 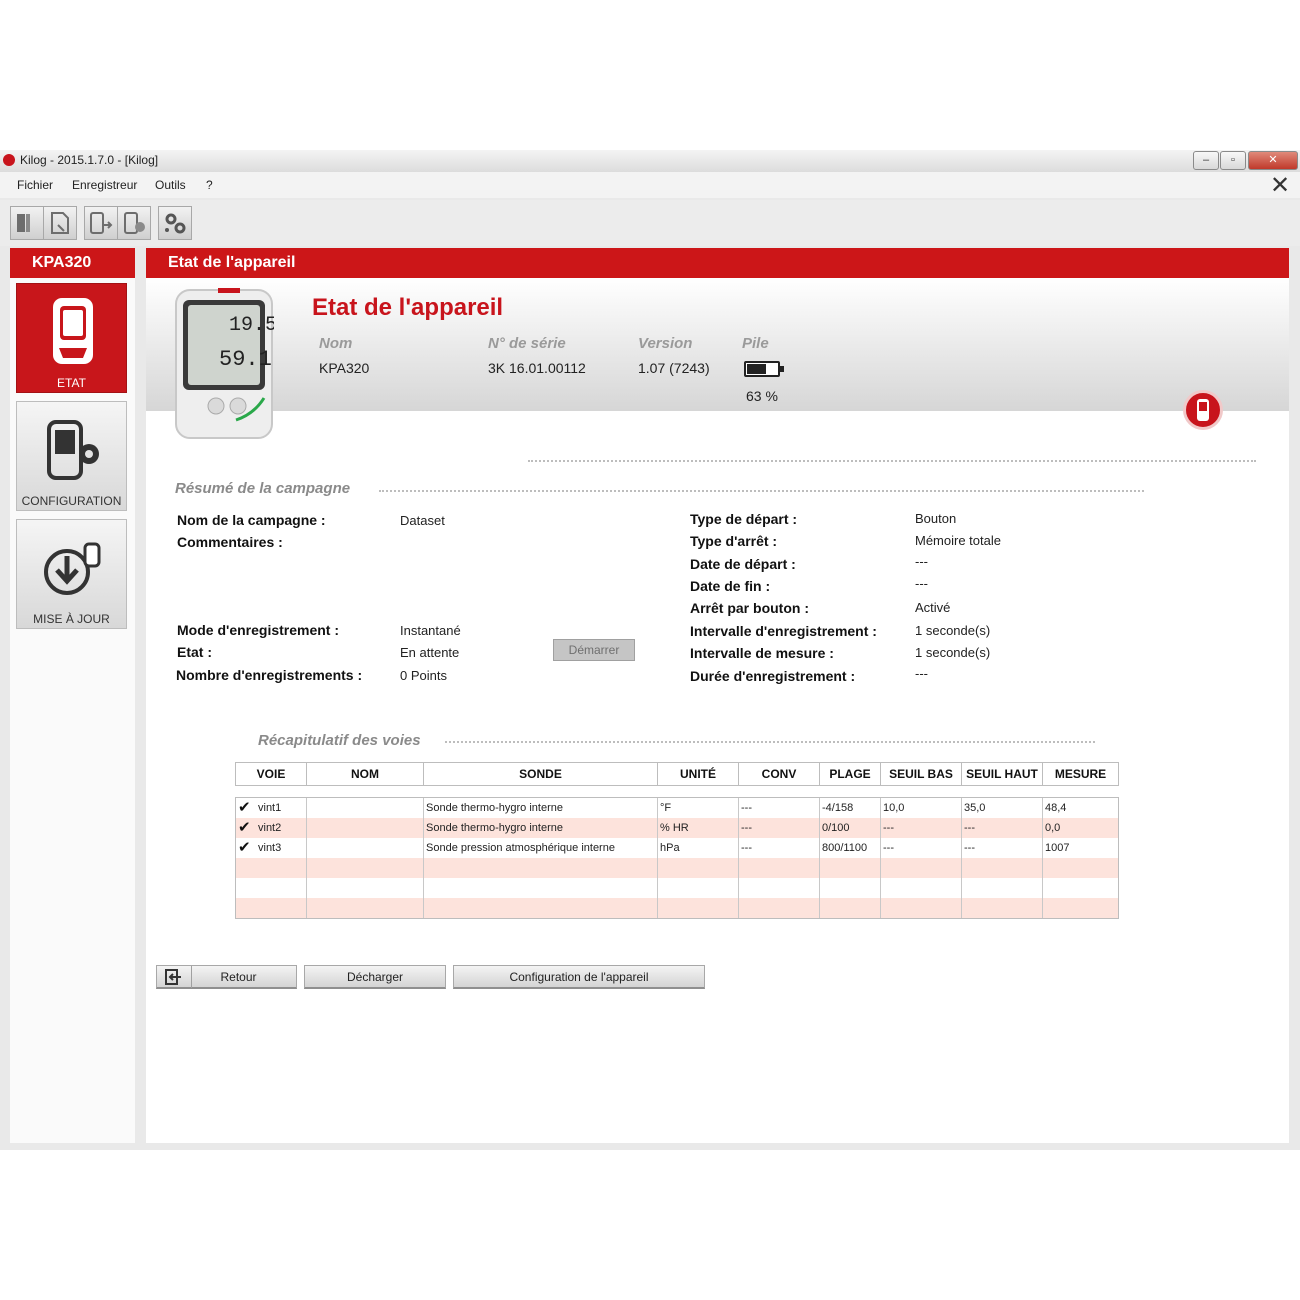 What do you see at coordinates (1002, 808) in the screenshot?
I see `cell-seuil-haut: 35,0` at bounding box center [1002, 808].